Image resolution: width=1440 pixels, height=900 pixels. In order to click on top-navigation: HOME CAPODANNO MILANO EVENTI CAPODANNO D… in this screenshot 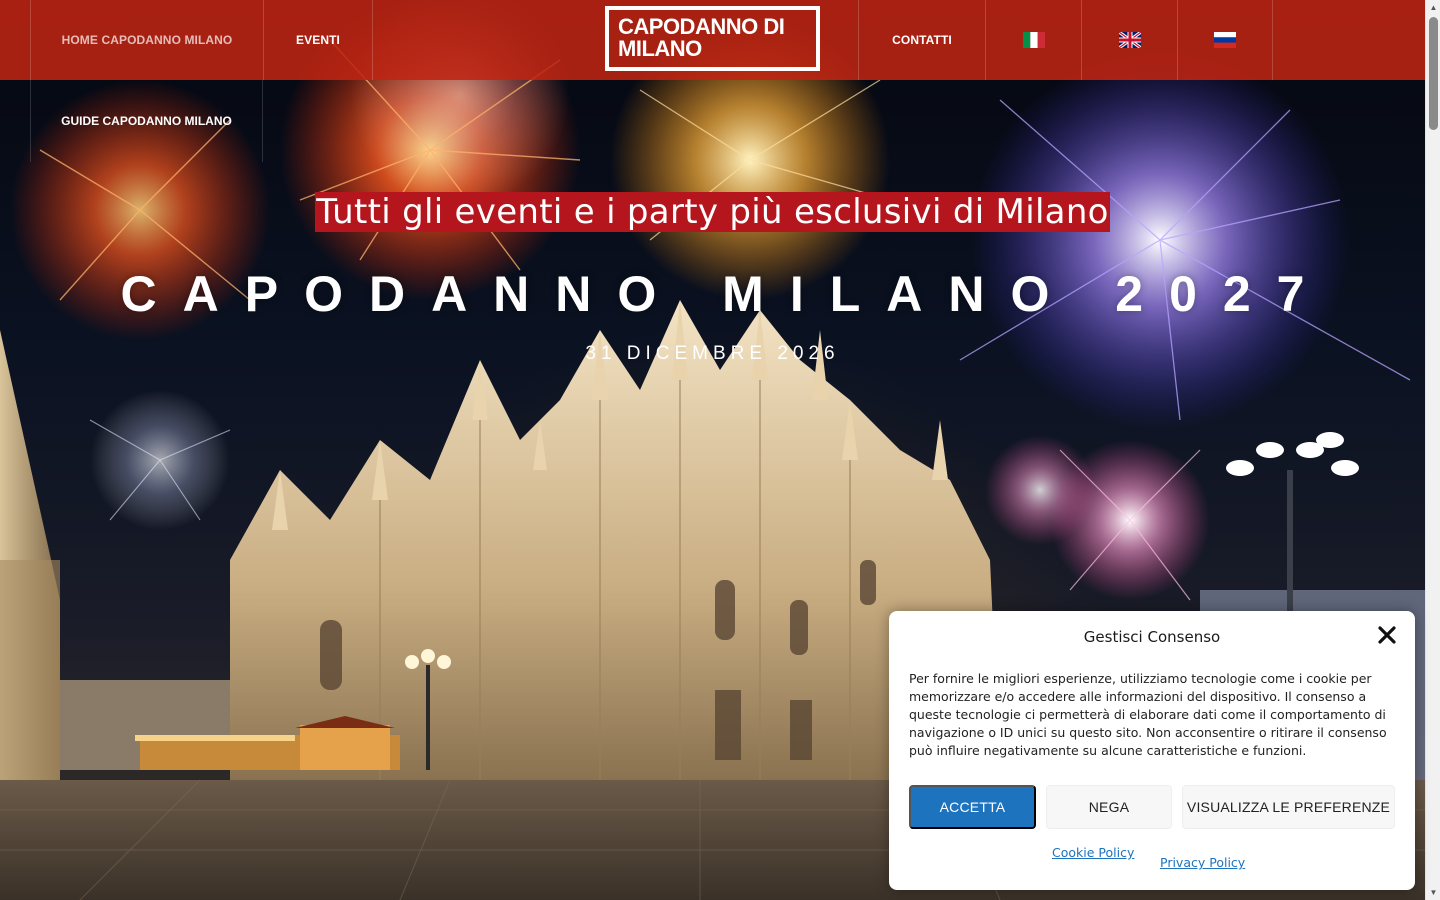, I will do `click(712, 40)`.